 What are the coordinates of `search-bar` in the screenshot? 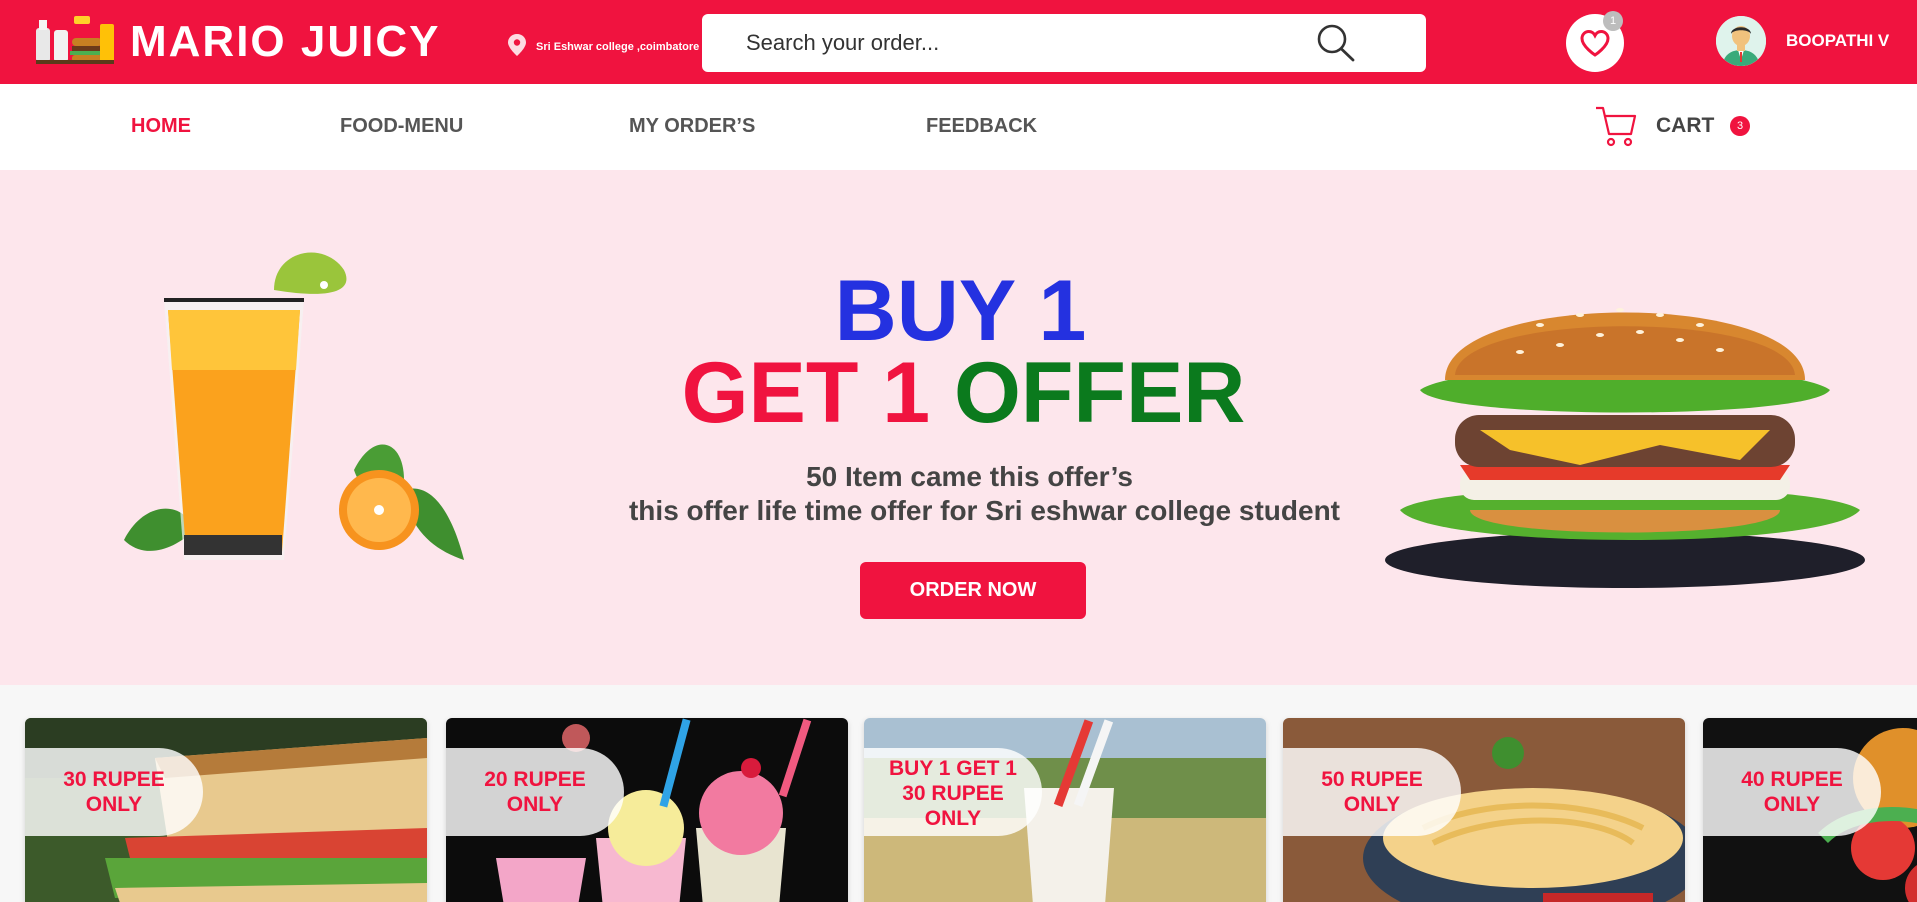 It's located at (1064, 43).